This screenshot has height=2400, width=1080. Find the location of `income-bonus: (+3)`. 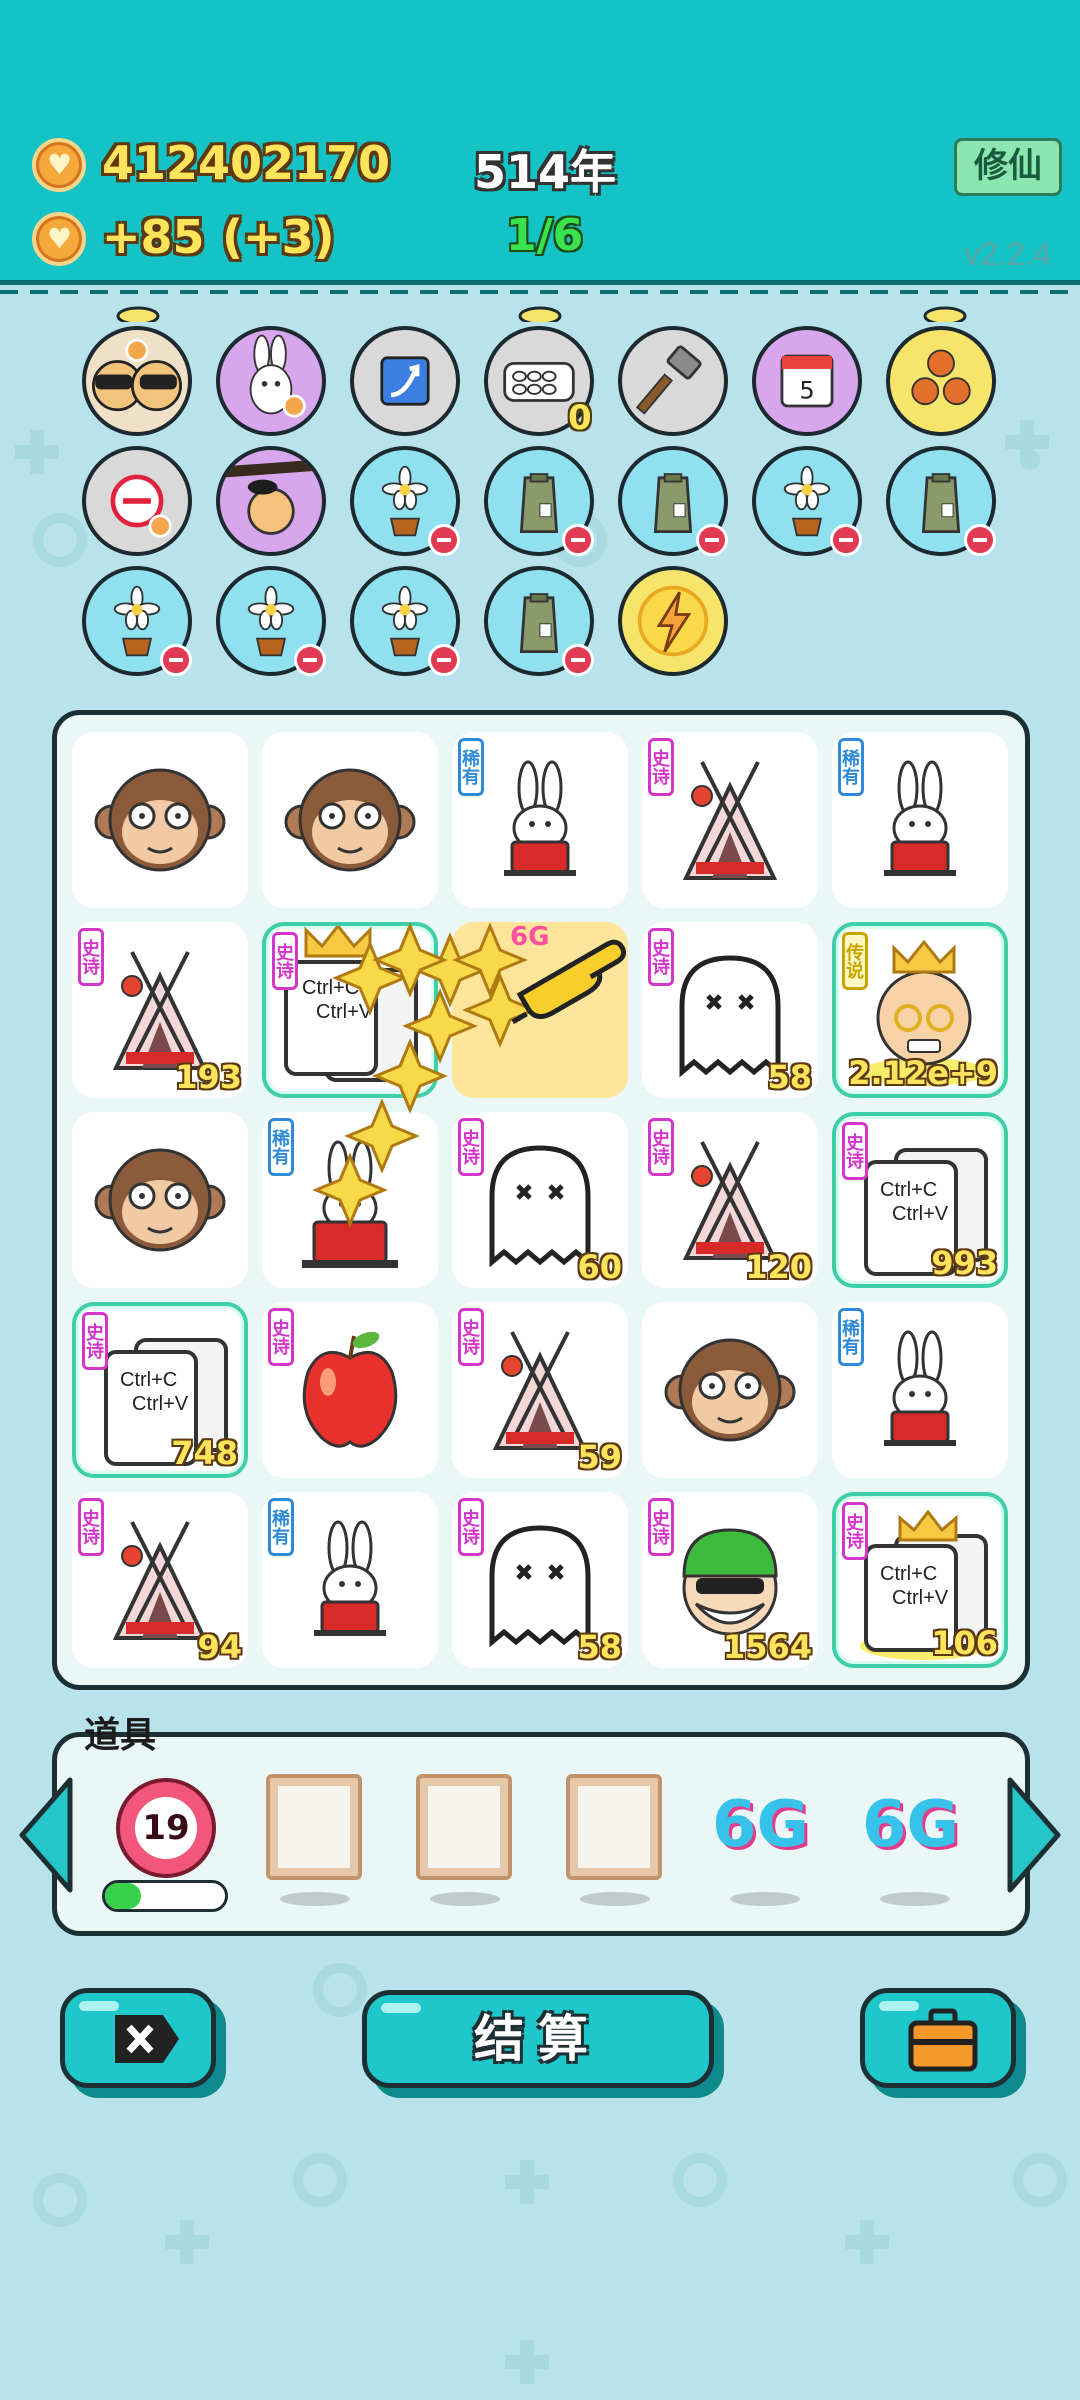

income-bonus: (+3) is located at coordinates (278, 237).